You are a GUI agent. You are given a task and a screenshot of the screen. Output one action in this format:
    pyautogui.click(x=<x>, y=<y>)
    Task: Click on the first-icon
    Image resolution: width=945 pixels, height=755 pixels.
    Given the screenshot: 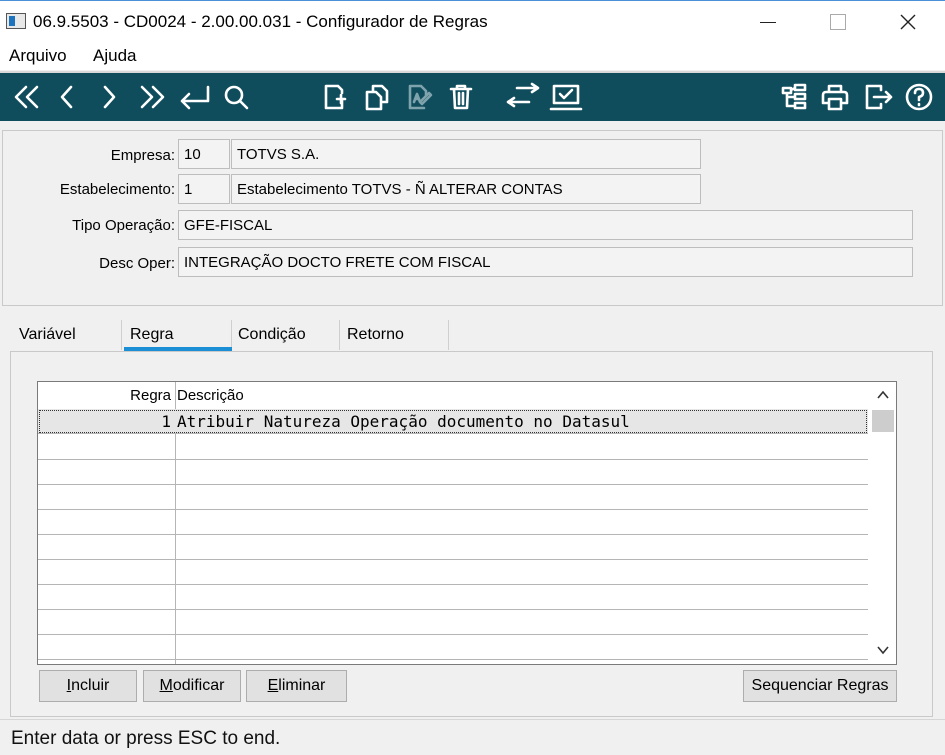 What is the action you would take?
    pyautogui.click(x=26, y=97)
    